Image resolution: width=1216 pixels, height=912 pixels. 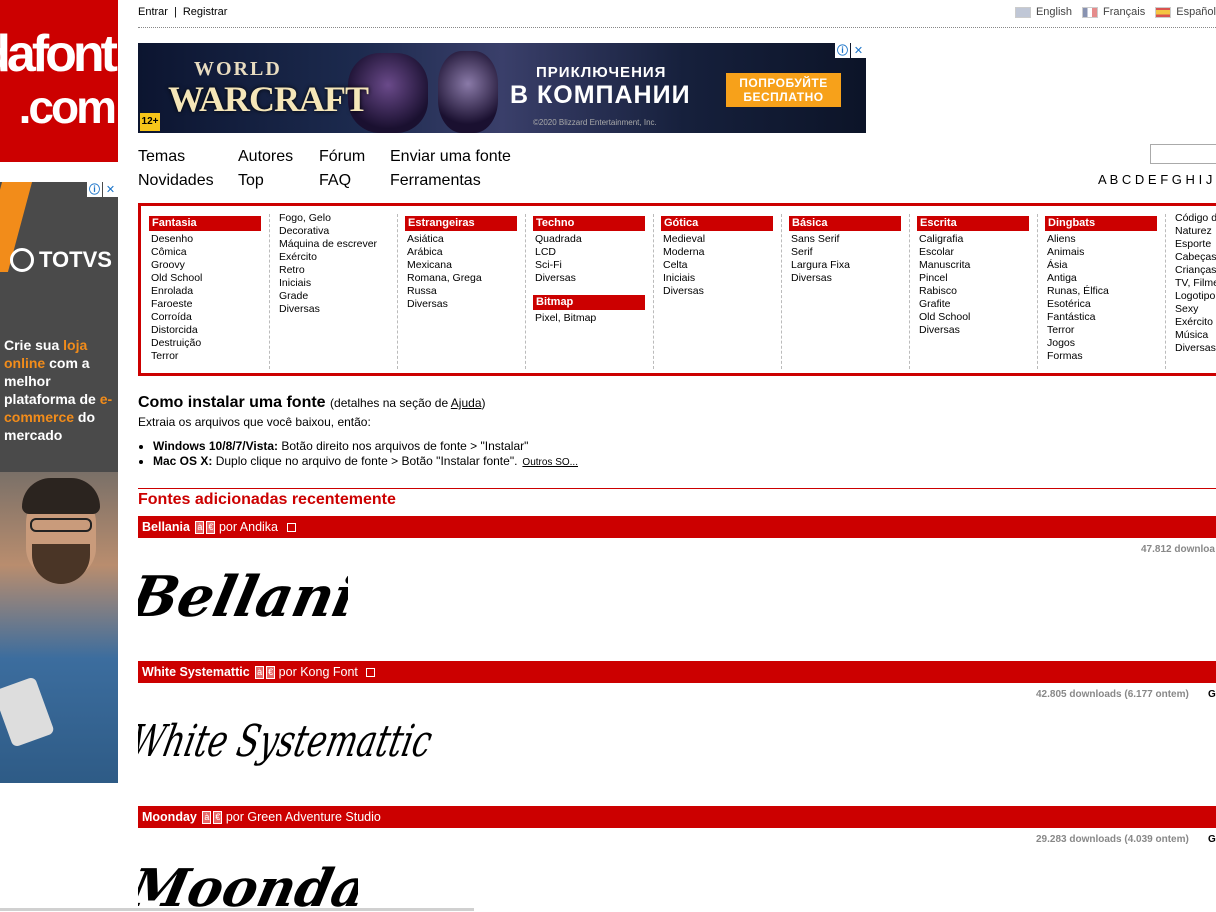 I want to click on category-item: Antiga, so click(x=1106, y=278).